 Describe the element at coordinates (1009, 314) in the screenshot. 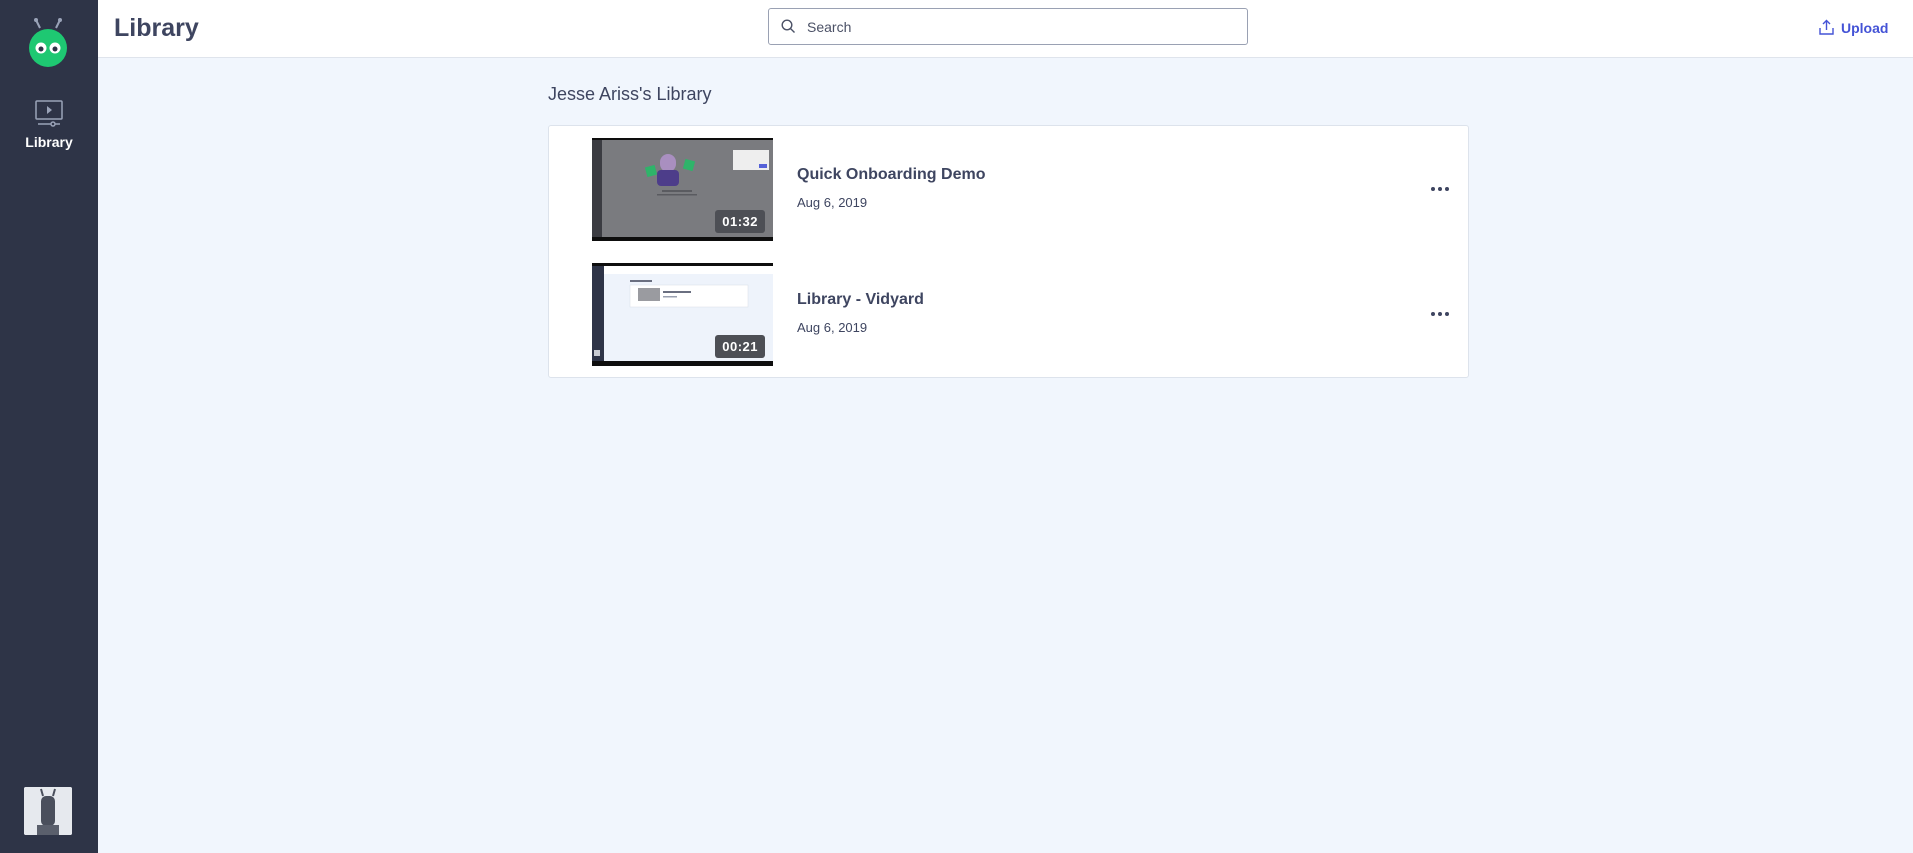

I see `video-row: 00:21 Library - Vidyard Aug 6, 2019` at that location.